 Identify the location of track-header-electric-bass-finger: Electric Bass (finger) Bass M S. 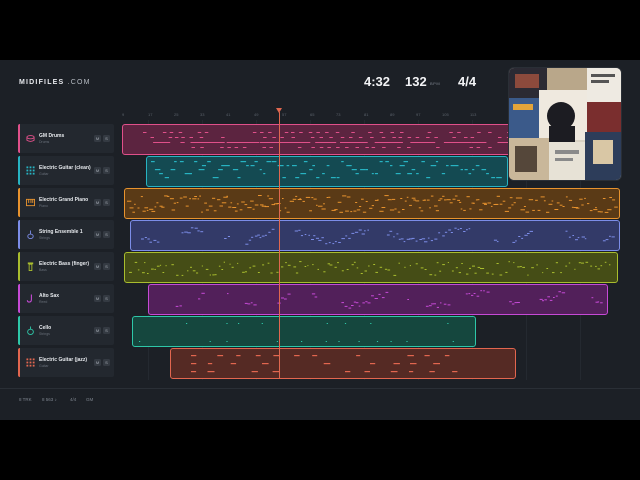
(66, 266).